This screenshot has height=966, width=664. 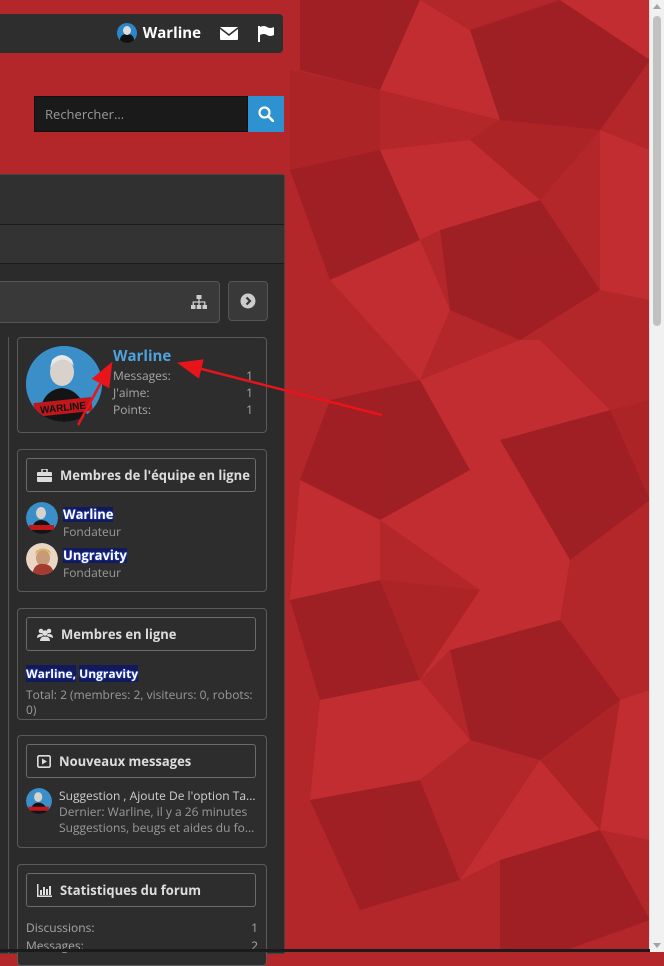 What do you see at coordinates (657, 171) in the screenshot?
I see `scrollbar-thumb` at bounding box center [657, 171].